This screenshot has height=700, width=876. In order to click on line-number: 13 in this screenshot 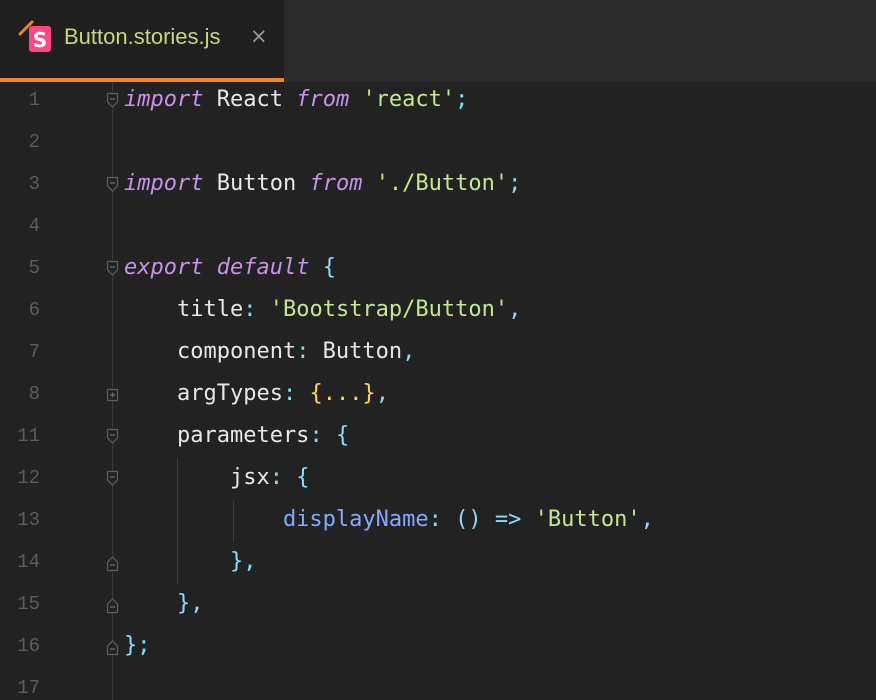, I will do `click(28, 520)`.